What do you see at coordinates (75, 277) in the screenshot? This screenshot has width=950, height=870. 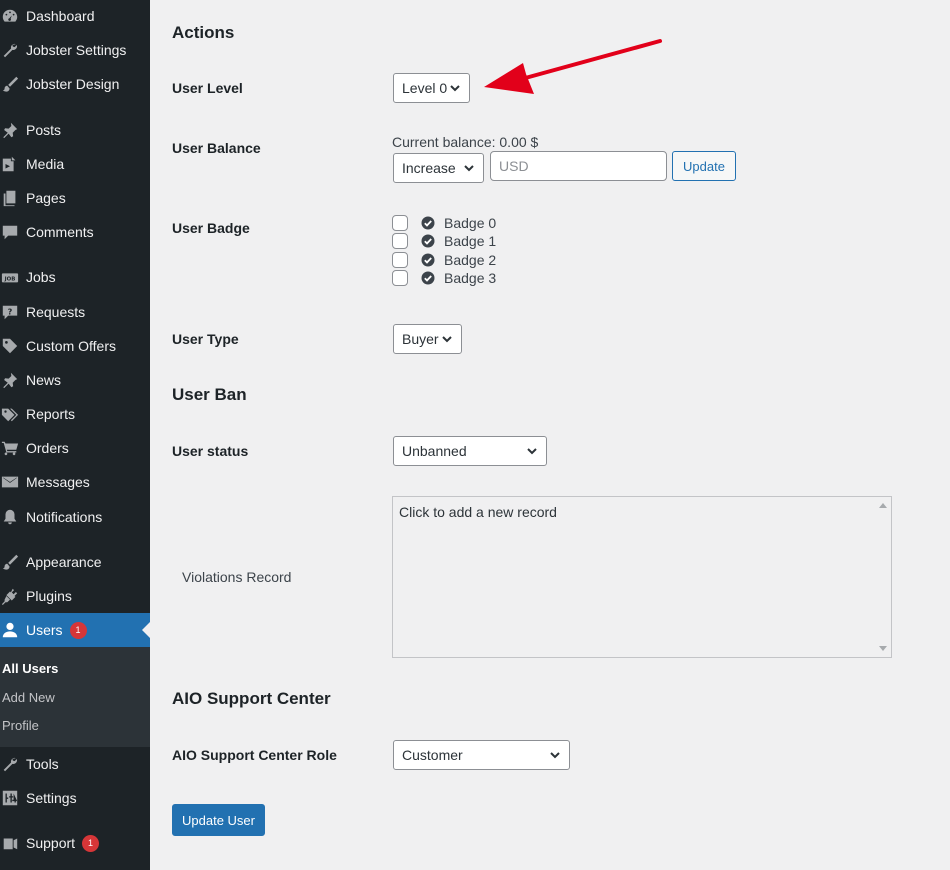 I see `menu-jobs: JOB Jobs` at bounding box center [75, 277].